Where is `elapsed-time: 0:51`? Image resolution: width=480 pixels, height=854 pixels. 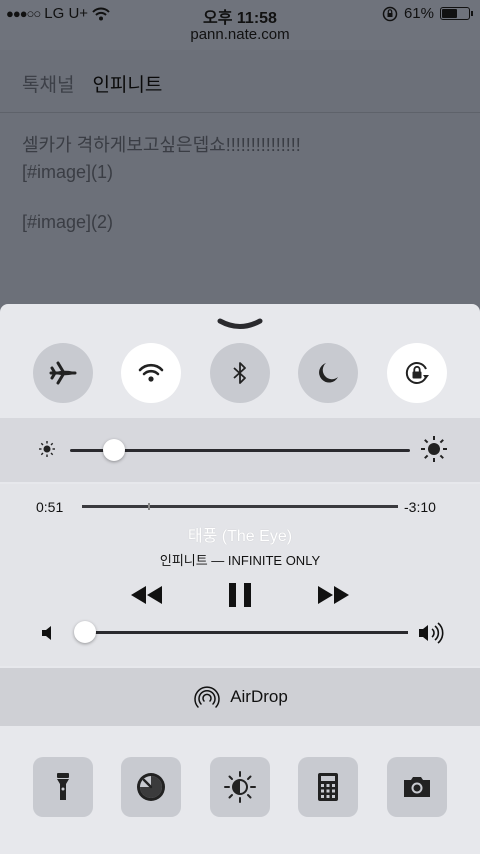
elapsed-time: 0:51 is located at coordinates (50, 507).